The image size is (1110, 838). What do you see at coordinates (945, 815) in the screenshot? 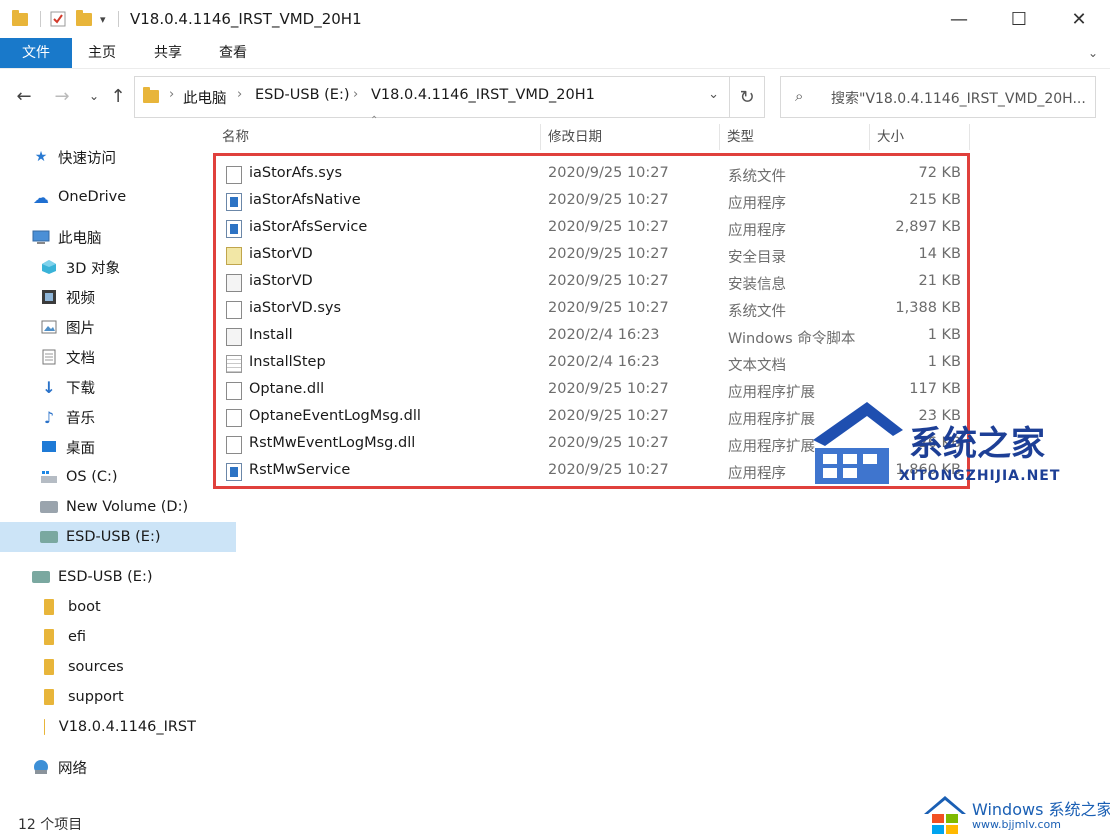
I see `windows-house-icon` at bounding box center [945, 815].